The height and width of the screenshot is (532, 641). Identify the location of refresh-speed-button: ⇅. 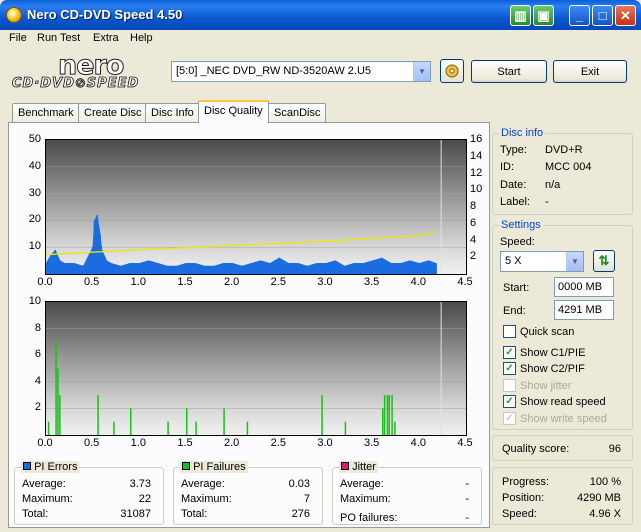
(604, 261).